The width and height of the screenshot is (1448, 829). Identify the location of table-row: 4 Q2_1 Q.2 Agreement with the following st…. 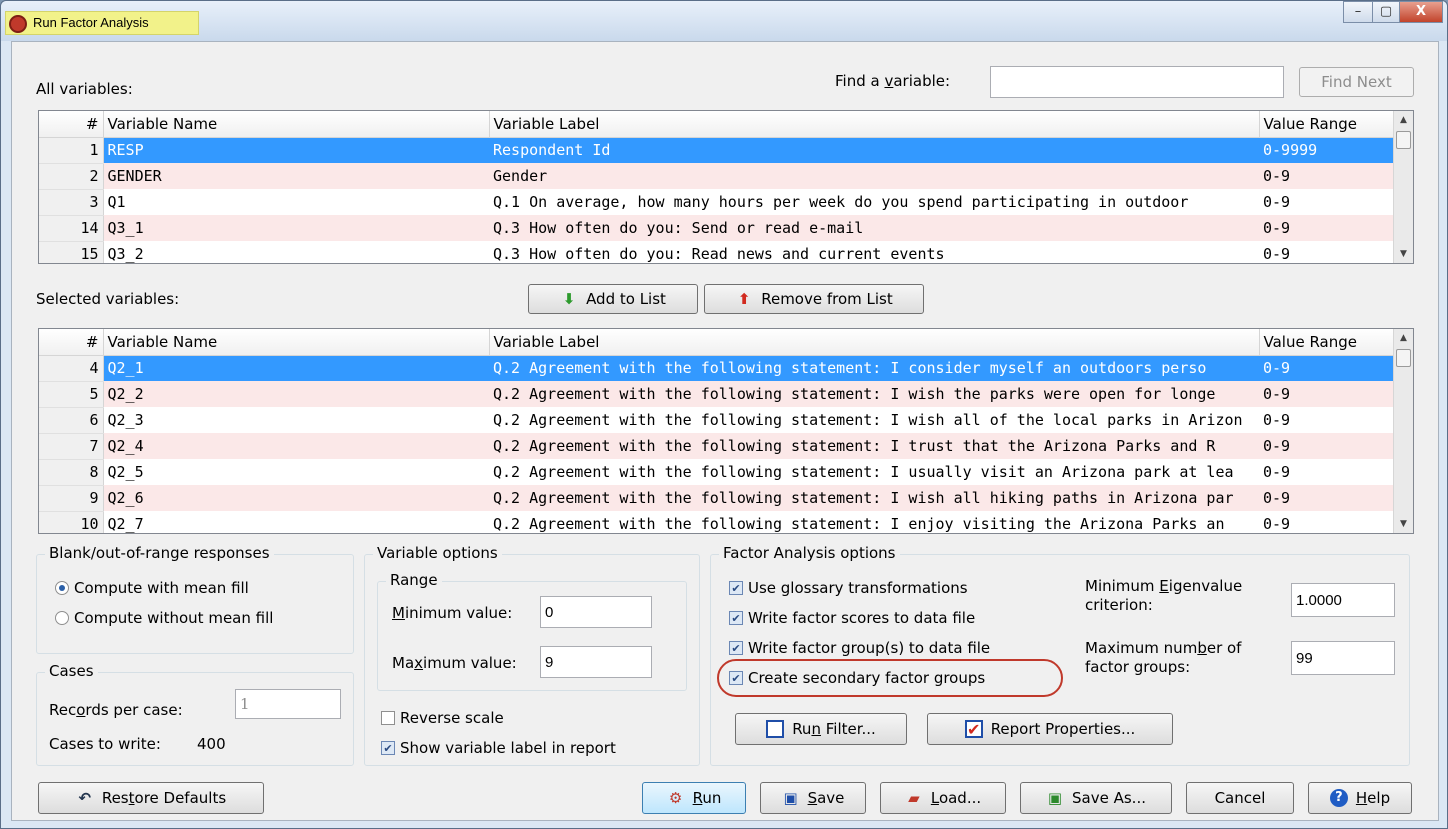
(717, 368).